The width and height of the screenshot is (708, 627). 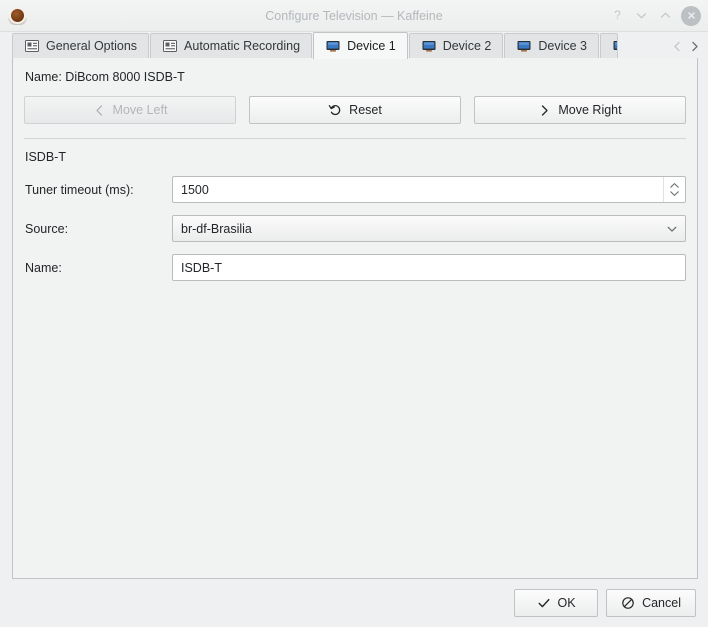 I want to click on tab-general-options: General Options, so click(x=81, y=45).